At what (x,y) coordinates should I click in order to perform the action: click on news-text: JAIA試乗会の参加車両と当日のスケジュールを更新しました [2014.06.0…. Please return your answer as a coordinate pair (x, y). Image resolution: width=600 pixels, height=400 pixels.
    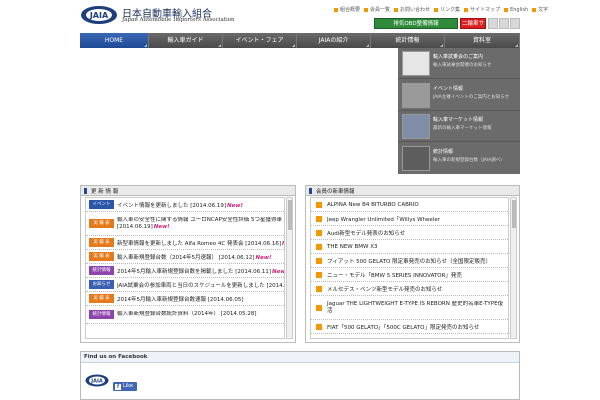
    Looking at the image, I should click on (200, 285).